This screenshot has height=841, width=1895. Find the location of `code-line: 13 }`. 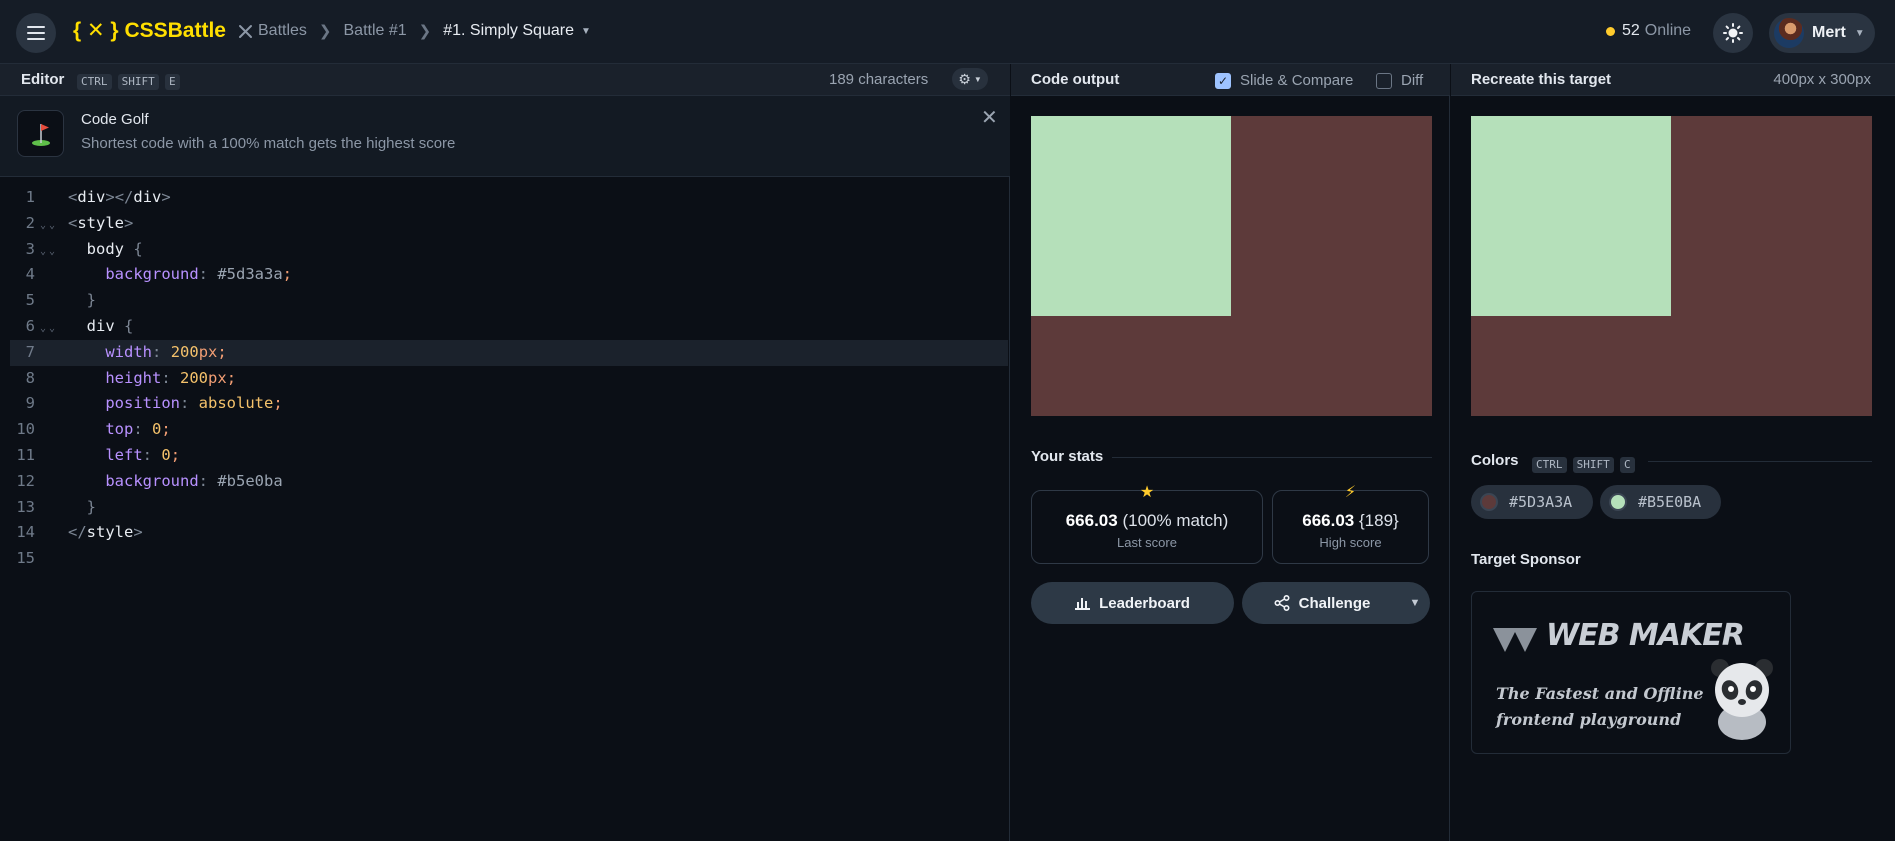

code-line: 13 } is located at coordinates (509, 508).